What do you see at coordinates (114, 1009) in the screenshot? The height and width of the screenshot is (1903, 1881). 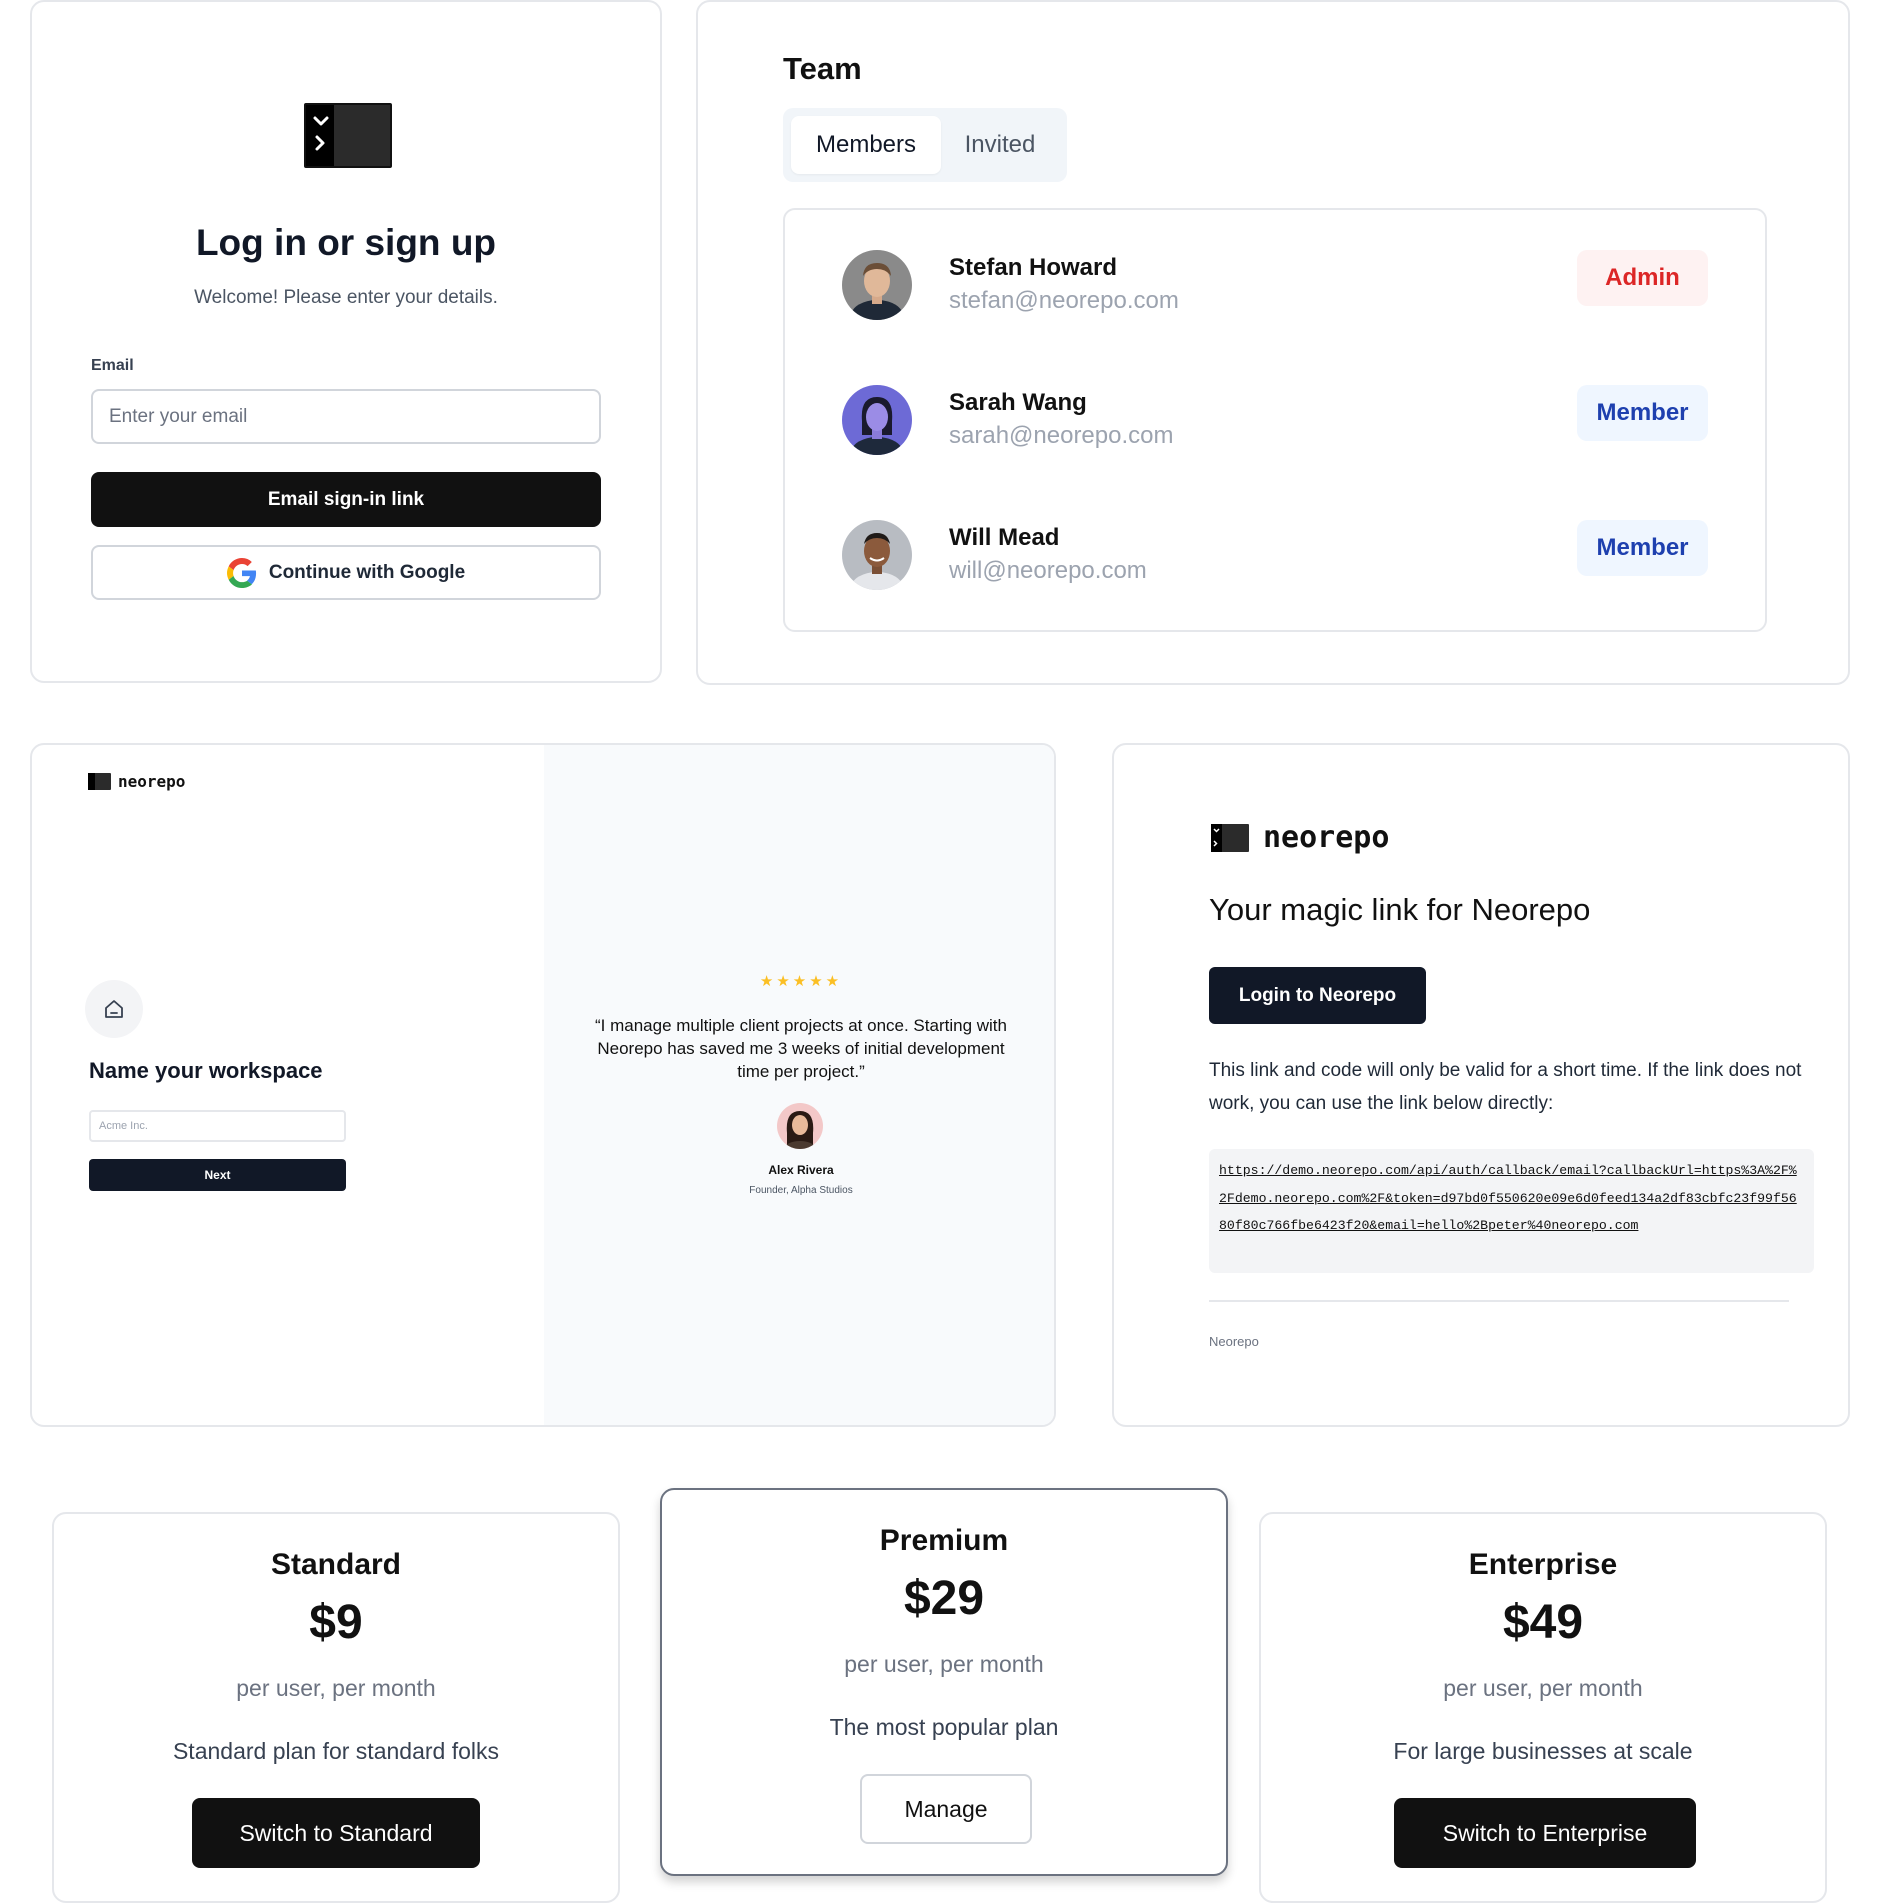 I see `home-icon` at bounding box center [114, 1009].